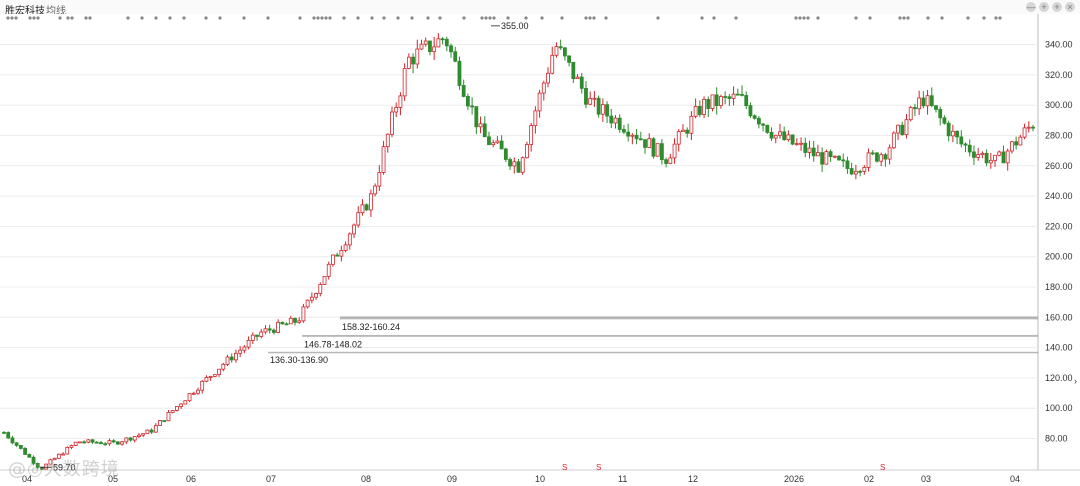 The image size is (1080, 486). What do you see at coordinates (1059, 317) in the screenshot?
I see `y-tick-label: 160.00` at bounding box center [1059, 317].